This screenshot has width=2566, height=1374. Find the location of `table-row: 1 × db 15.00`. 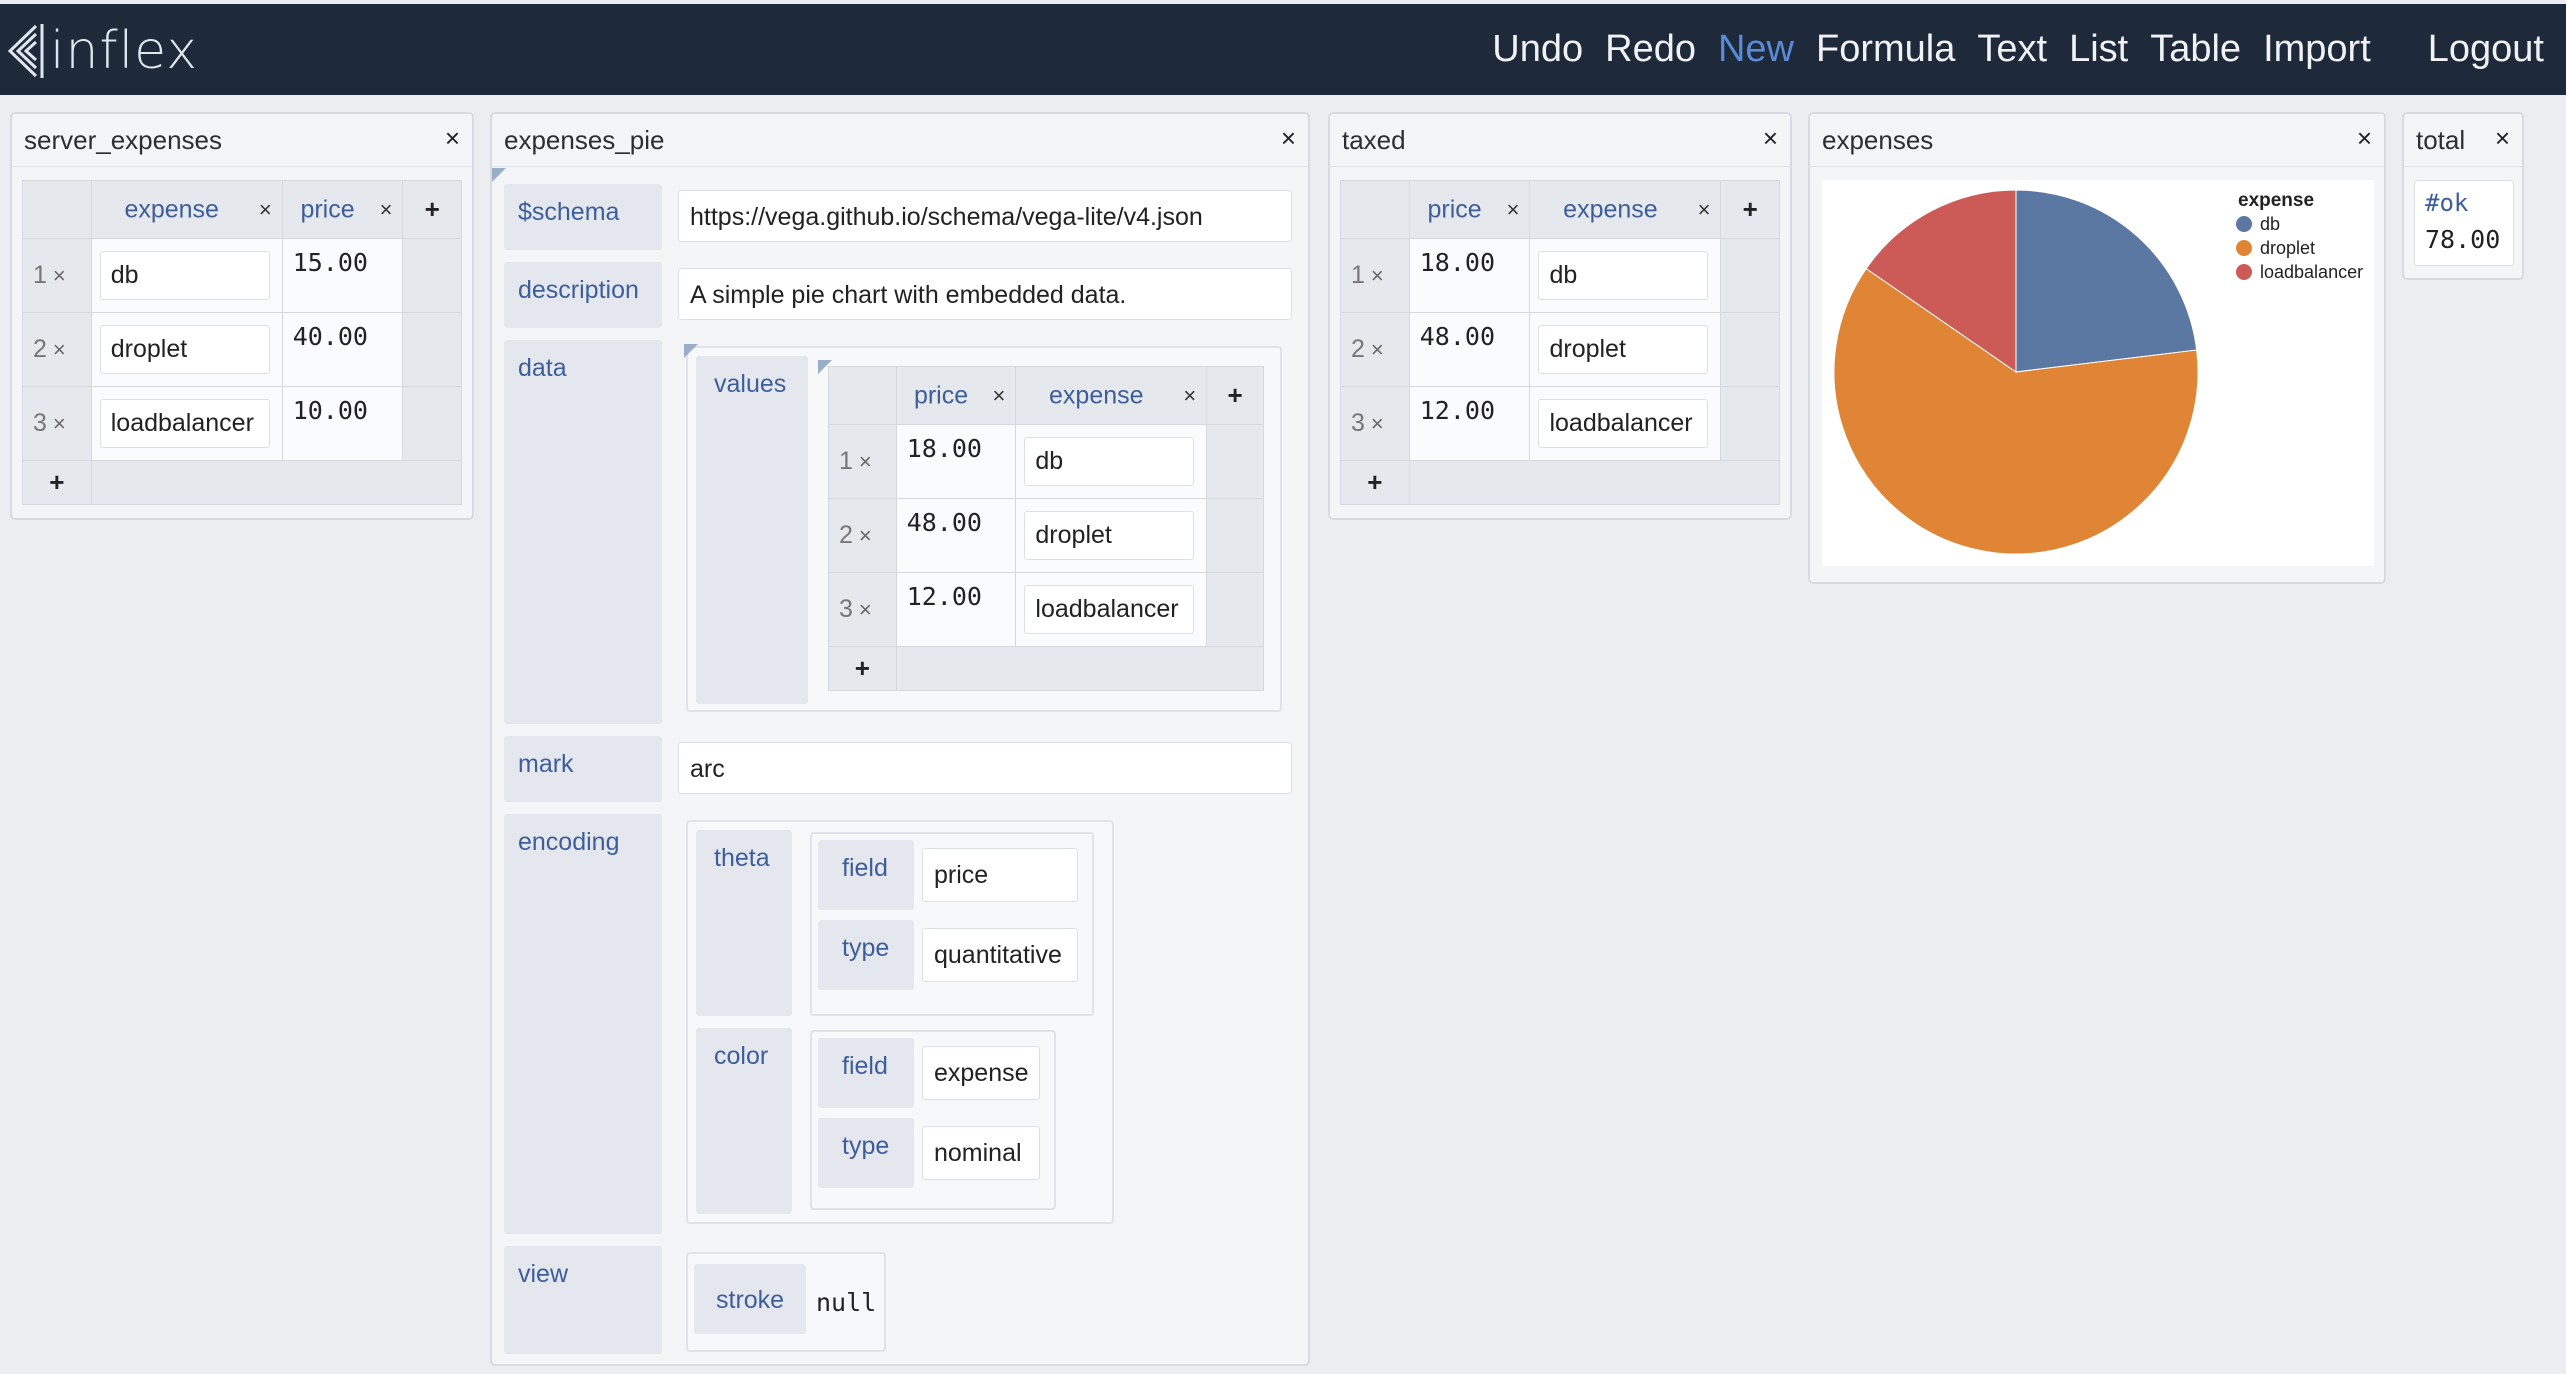

table-row: 1 × db 15.00 is located at coordinates (242, 275).